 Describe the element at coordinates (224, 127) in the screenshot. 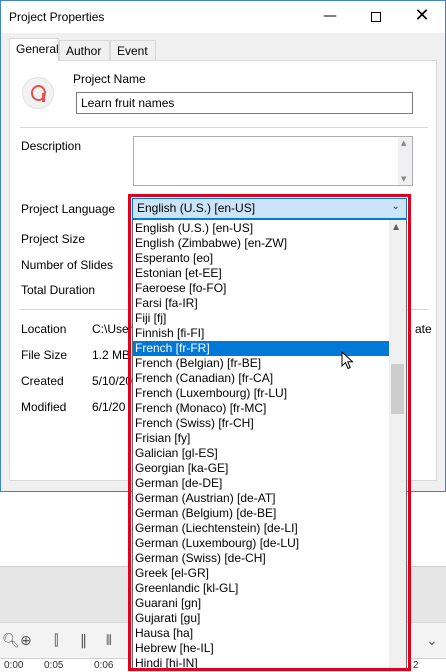

I see `divider` at that location.